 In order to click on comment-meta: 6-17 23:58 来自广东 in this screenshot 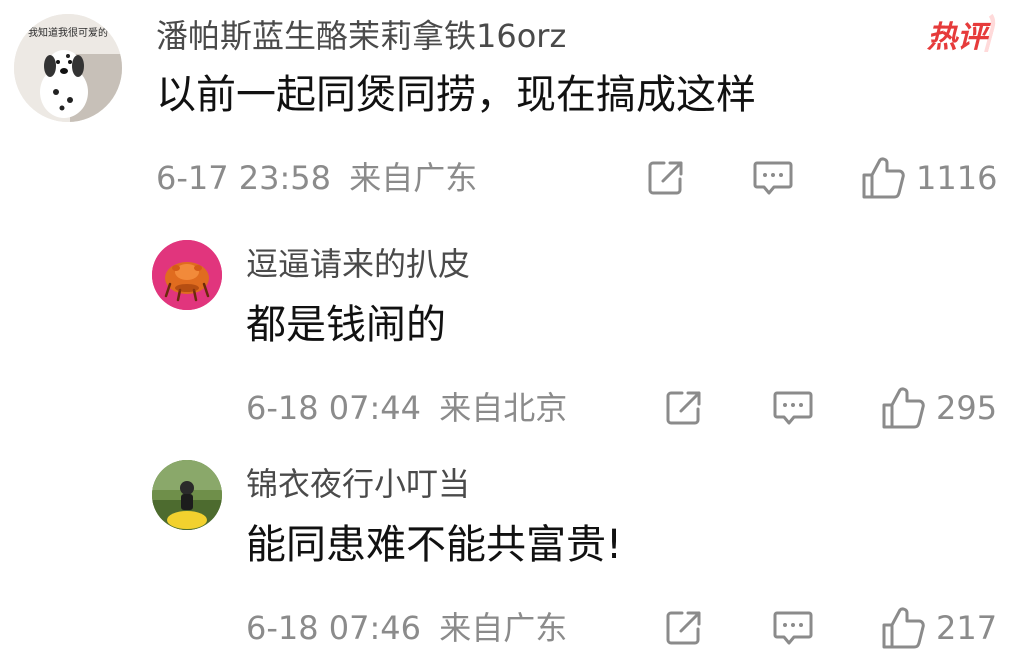, I will do `click(316, 178)`.